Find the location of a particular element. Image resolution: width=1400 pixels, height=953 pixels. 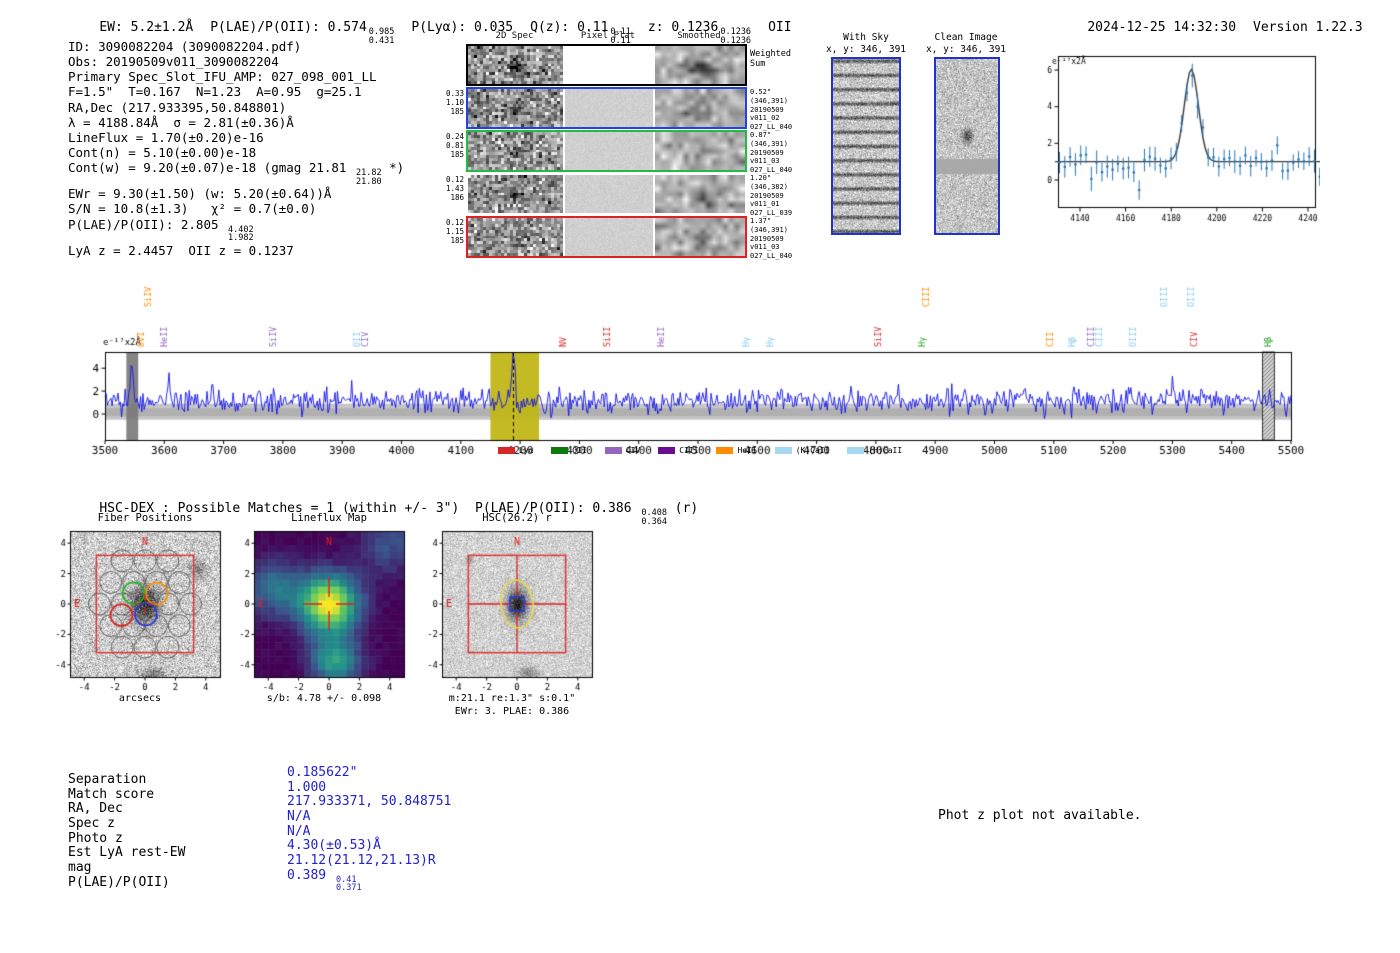

legend-label: HeII is located at coordinates (747, 450).